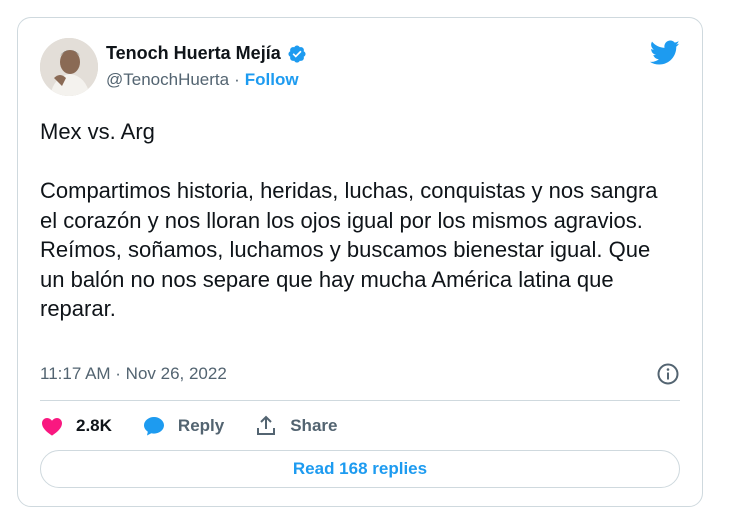 This screenshot has width=747, height=517. What do you see at coordinates (52, 427) in the screenshot?
I see `heart-icon` at bounding box center [52, 427].